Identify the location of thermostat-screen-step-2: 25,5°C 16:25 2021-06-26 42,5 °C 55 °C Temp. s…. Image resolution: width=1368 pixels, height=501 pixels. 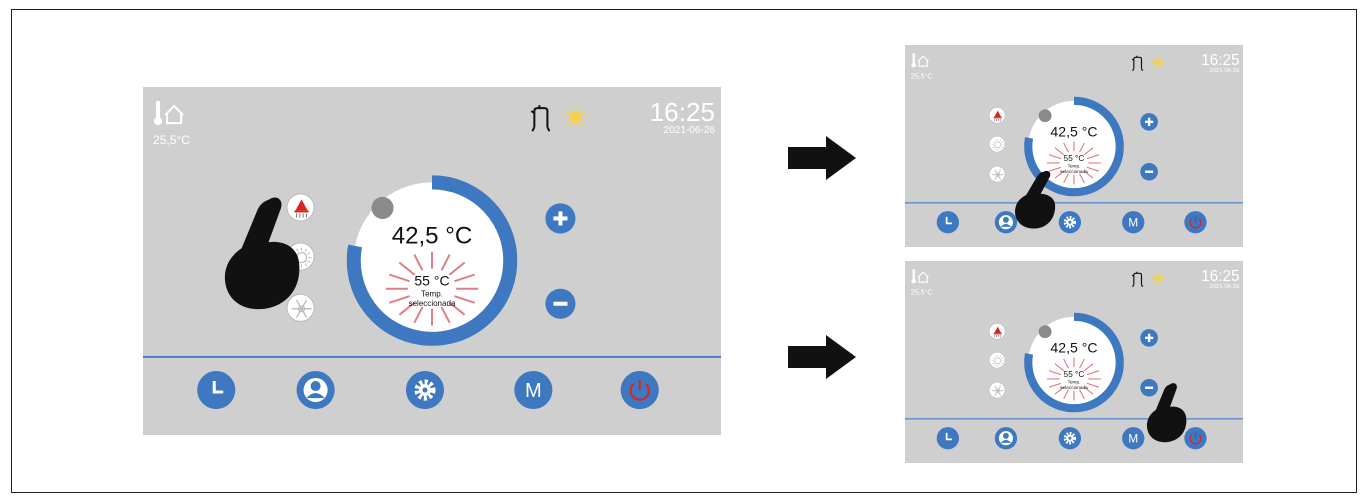
(1074, 362).